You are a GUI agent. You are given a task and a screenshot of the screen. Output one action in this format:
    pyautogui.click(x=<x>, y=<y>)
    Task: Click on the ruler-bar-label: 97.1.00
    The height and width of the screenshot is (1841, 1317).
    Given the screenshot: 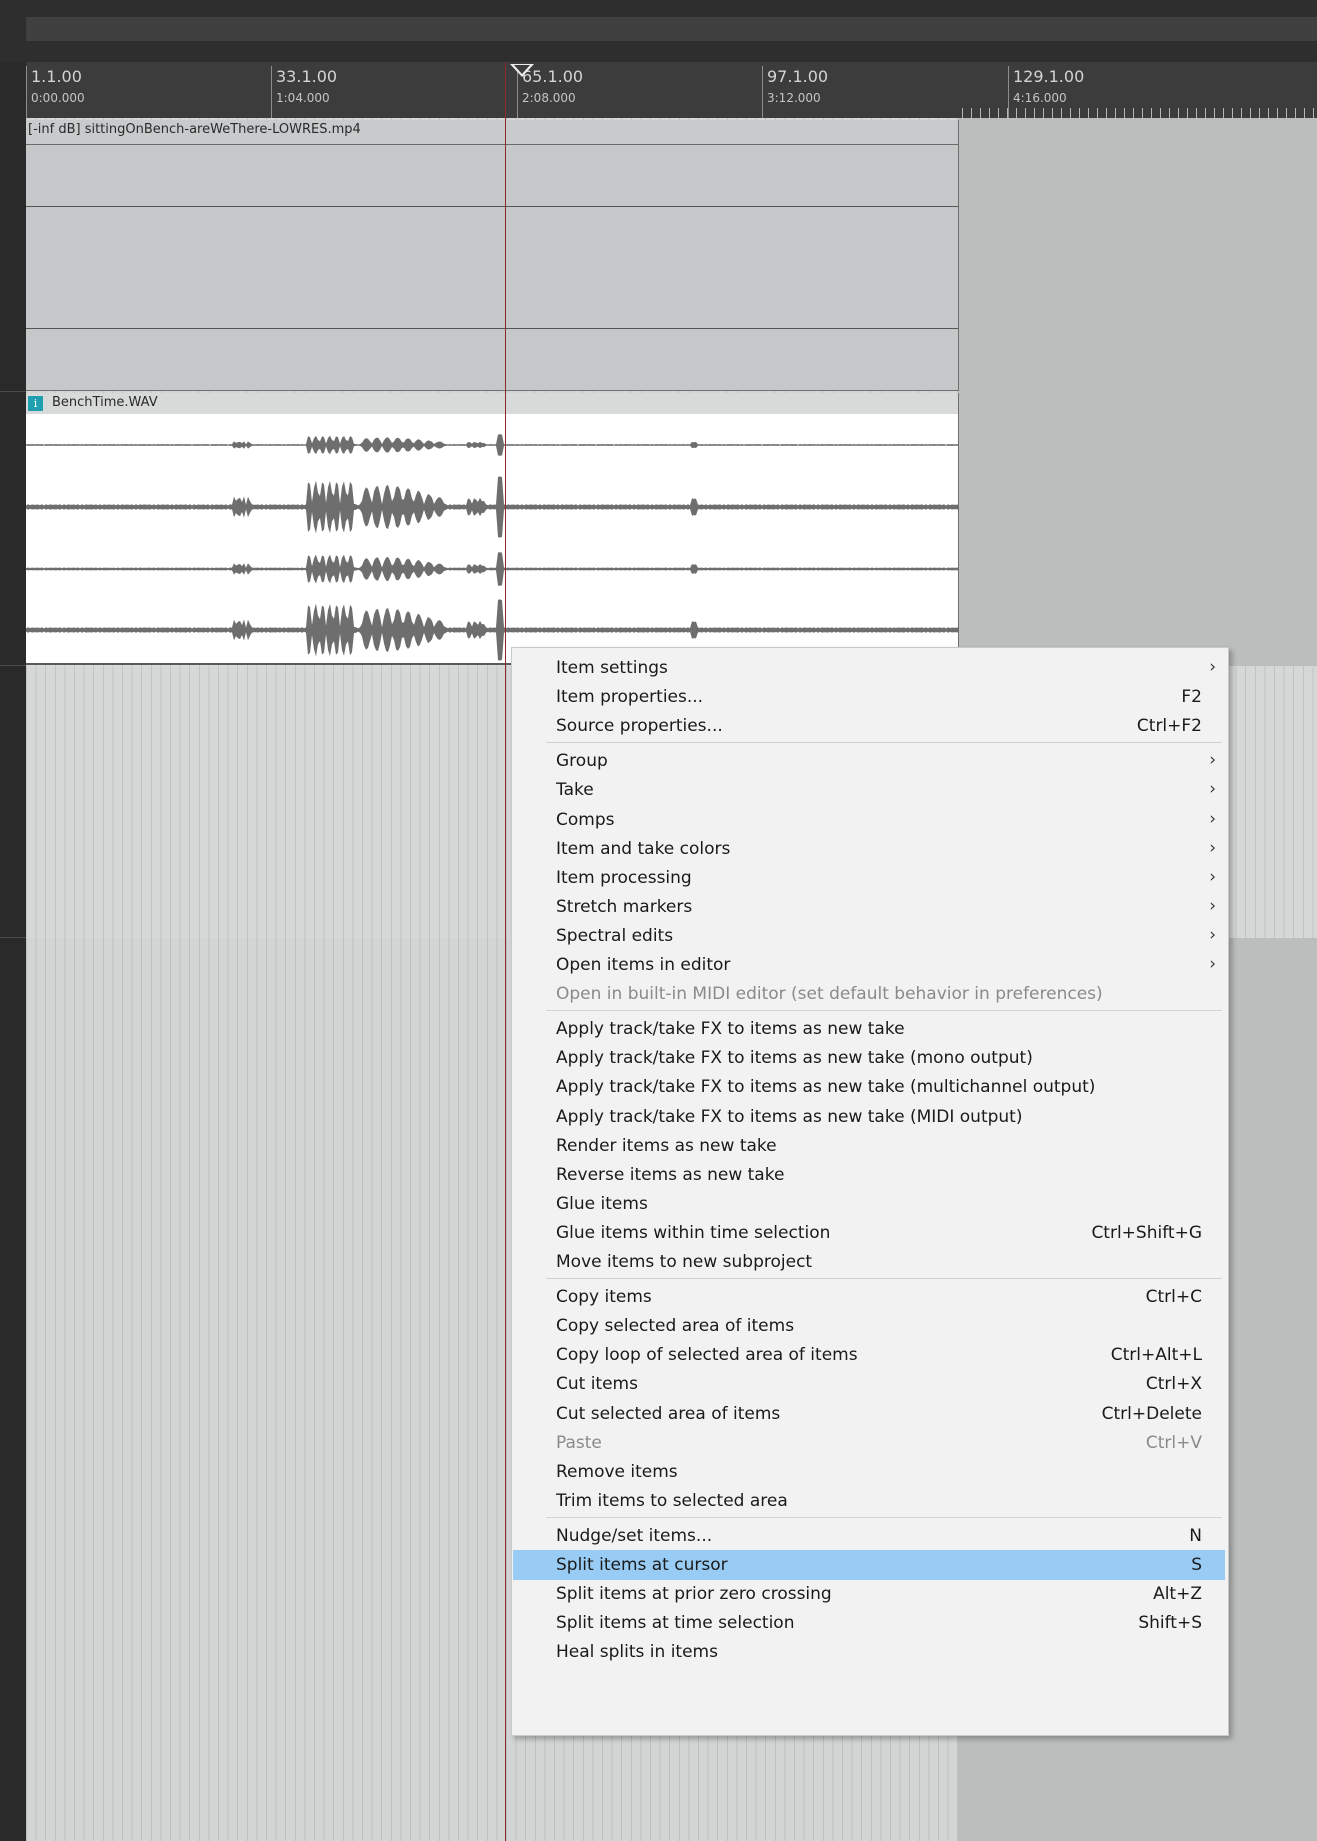 What is the action you would take?
    pyautogui.click(x=798, y=76)
    